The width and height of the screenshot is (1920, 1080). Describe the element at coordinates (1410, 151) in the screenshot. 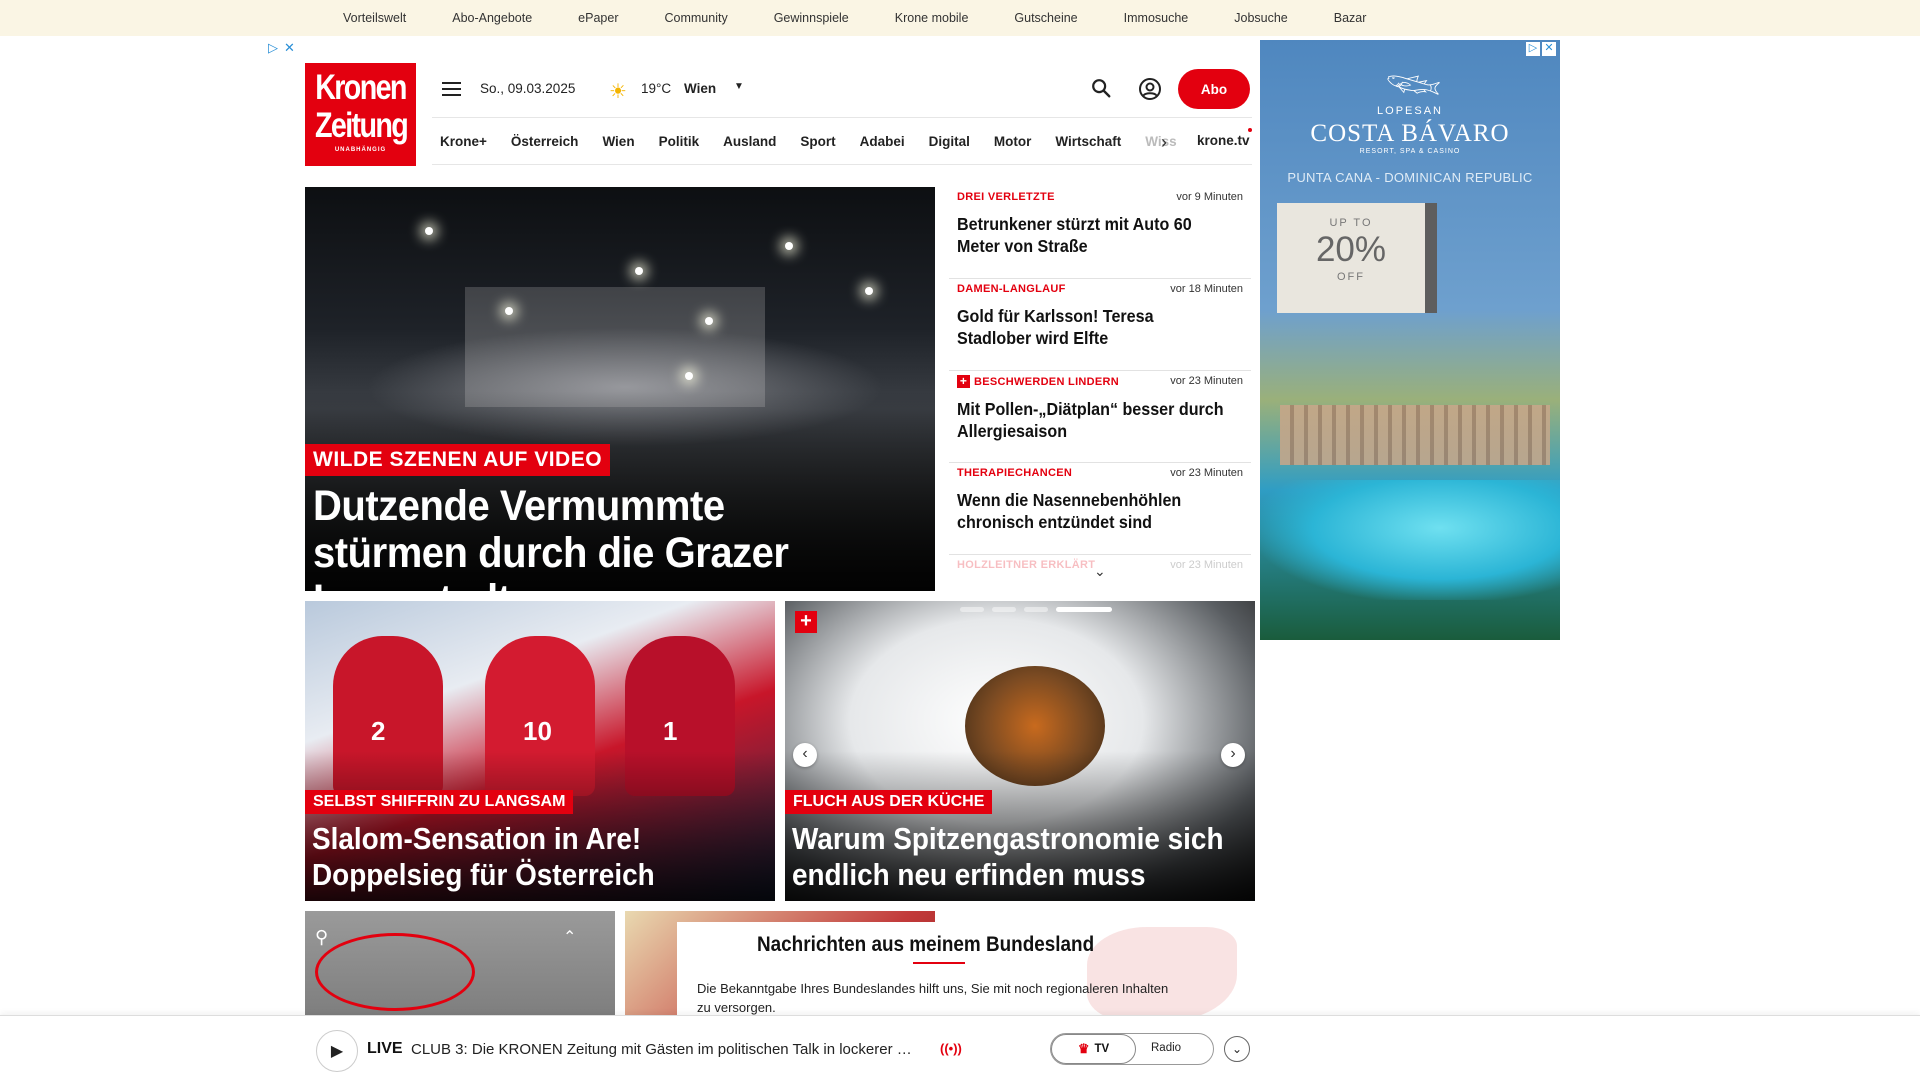

I see `ad-resort-sub: RESORT, SPA & CASINO` at that location.